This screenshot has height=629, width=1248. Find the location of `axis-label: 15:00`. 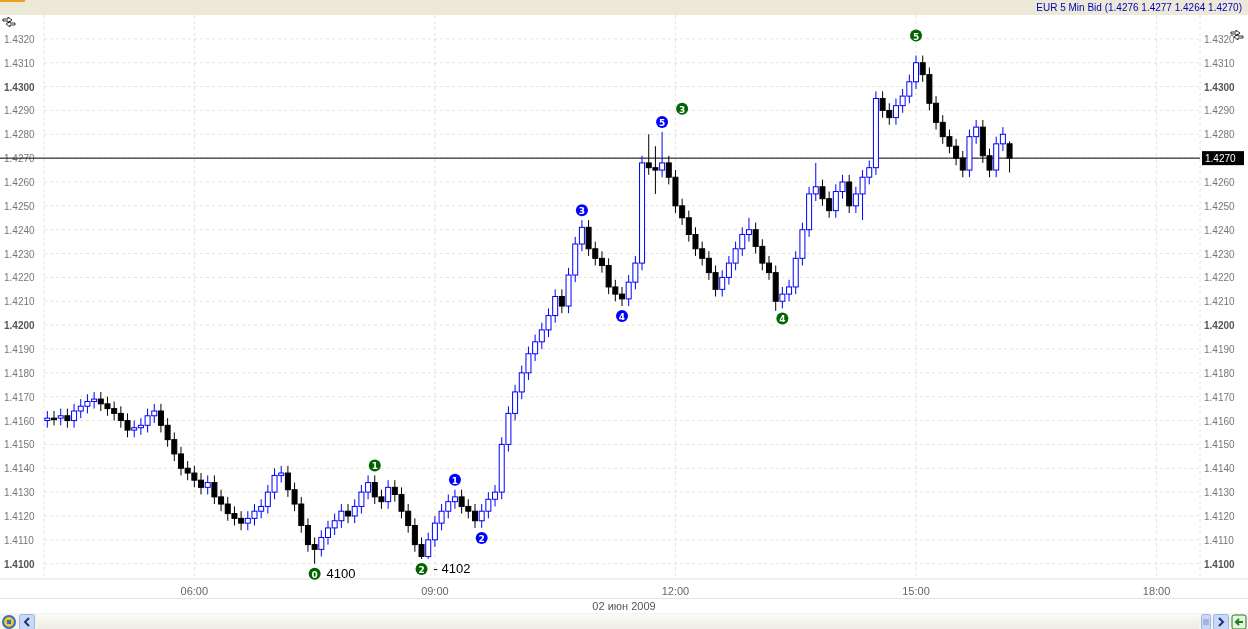

axis-label: 15:00 is located at coordinates (916, 591).